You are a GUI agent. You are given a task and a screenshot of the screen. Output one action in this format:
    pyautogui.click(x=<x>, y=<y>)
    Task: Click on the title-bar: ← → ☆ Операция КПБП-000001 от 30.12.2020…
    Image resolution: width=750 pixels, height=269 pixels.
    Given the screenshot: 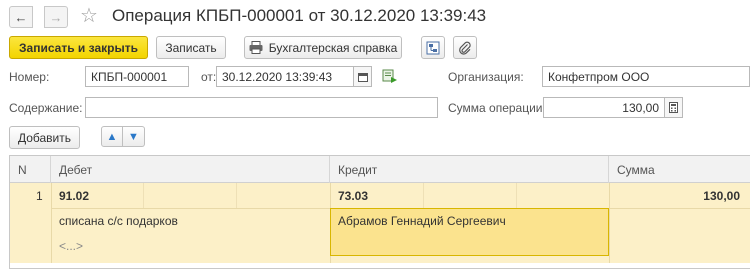 What is the action you would take?
    pyautogui.click(x=375, y=17)
    